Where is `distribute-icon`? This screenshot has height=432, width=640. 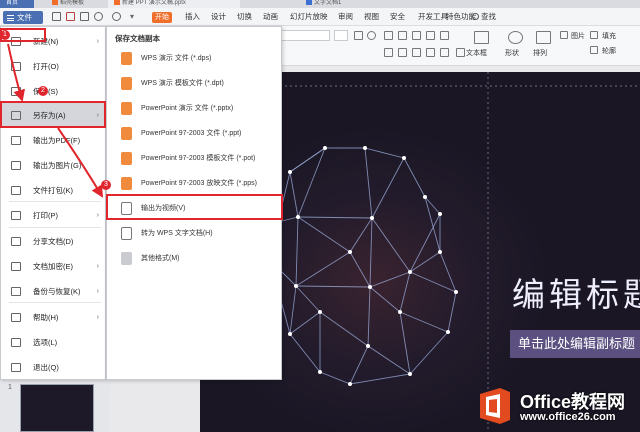 distribute-icon is located at coordinates (444, 52).